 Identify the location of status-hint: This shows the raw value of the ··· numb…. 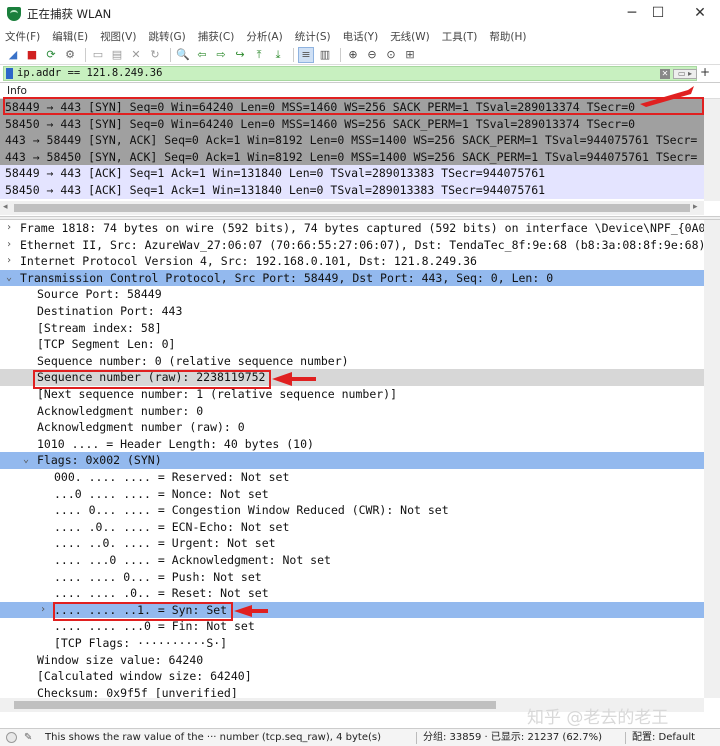
(213, 737).